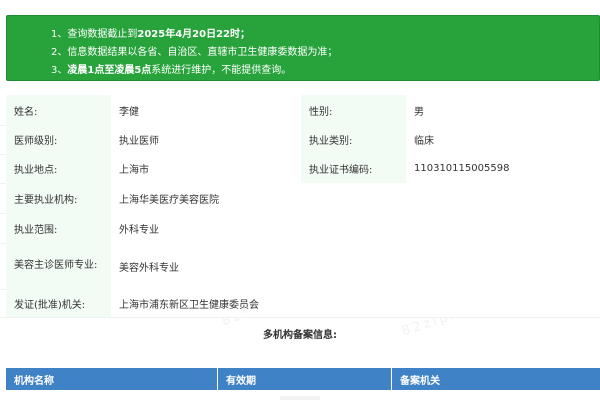  Describe the element at coordinates (503, 168) in the screenshot. I see `cert-value: 110310115005598` at that location.